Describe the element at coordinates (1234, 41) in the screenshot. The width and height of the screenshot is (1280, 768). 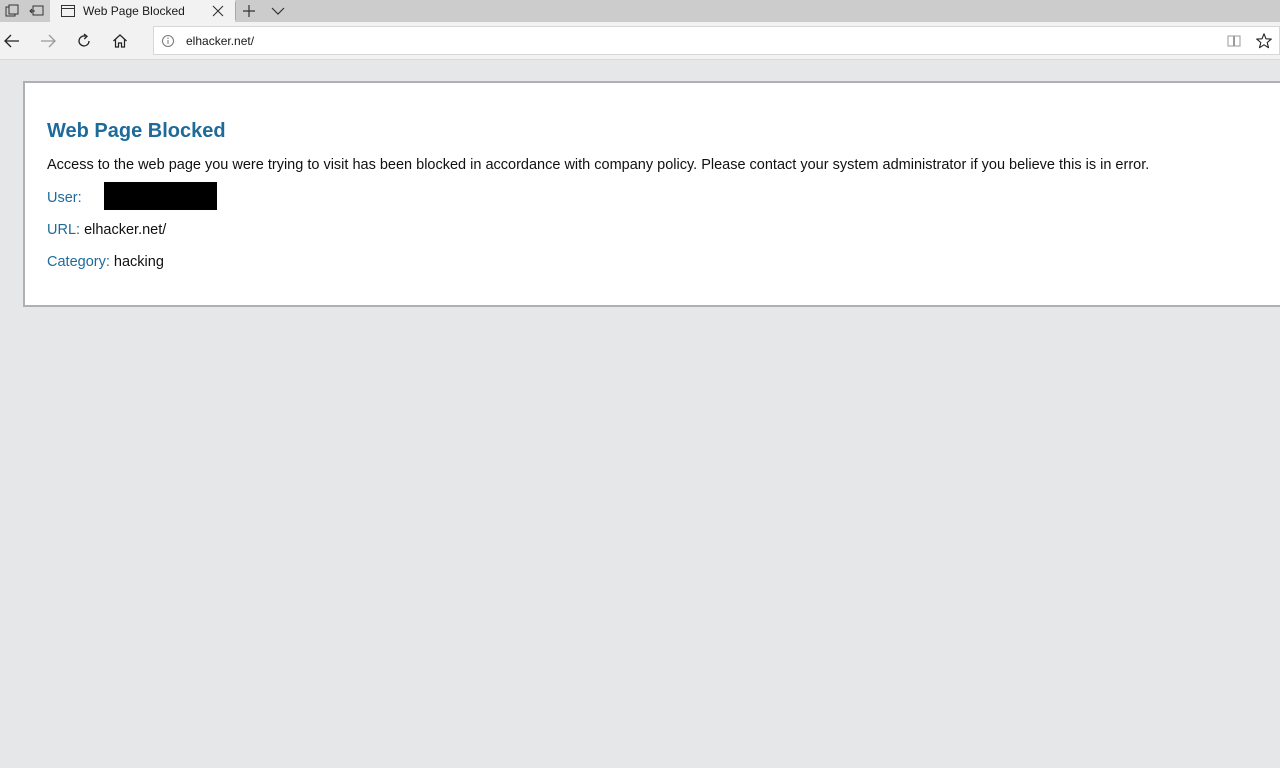
I see `reading-view-icon` at that location.